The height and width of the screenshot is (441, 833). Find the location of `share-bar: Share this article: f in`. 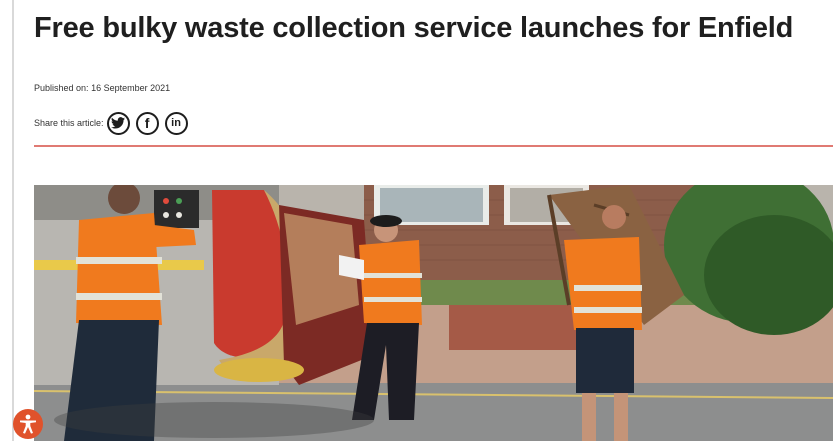

share-bar: Share this article: f in is located at coordinates (114, 123).